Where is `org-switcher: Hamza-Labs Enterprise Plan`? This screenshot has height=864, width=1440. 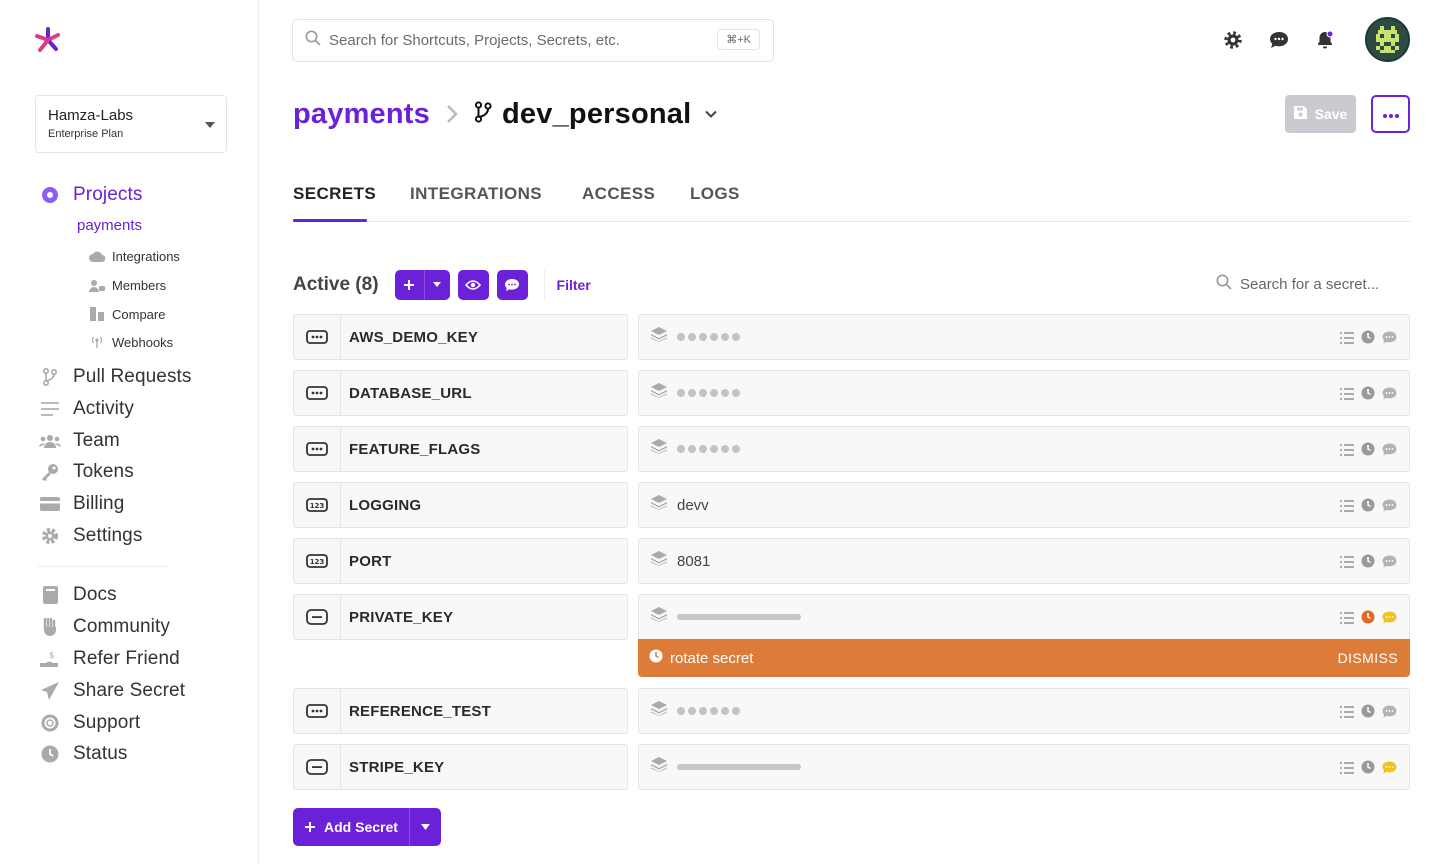 org-switcher: Hamza-Labs Enterprise Plan is located at coordinates (131, 124).